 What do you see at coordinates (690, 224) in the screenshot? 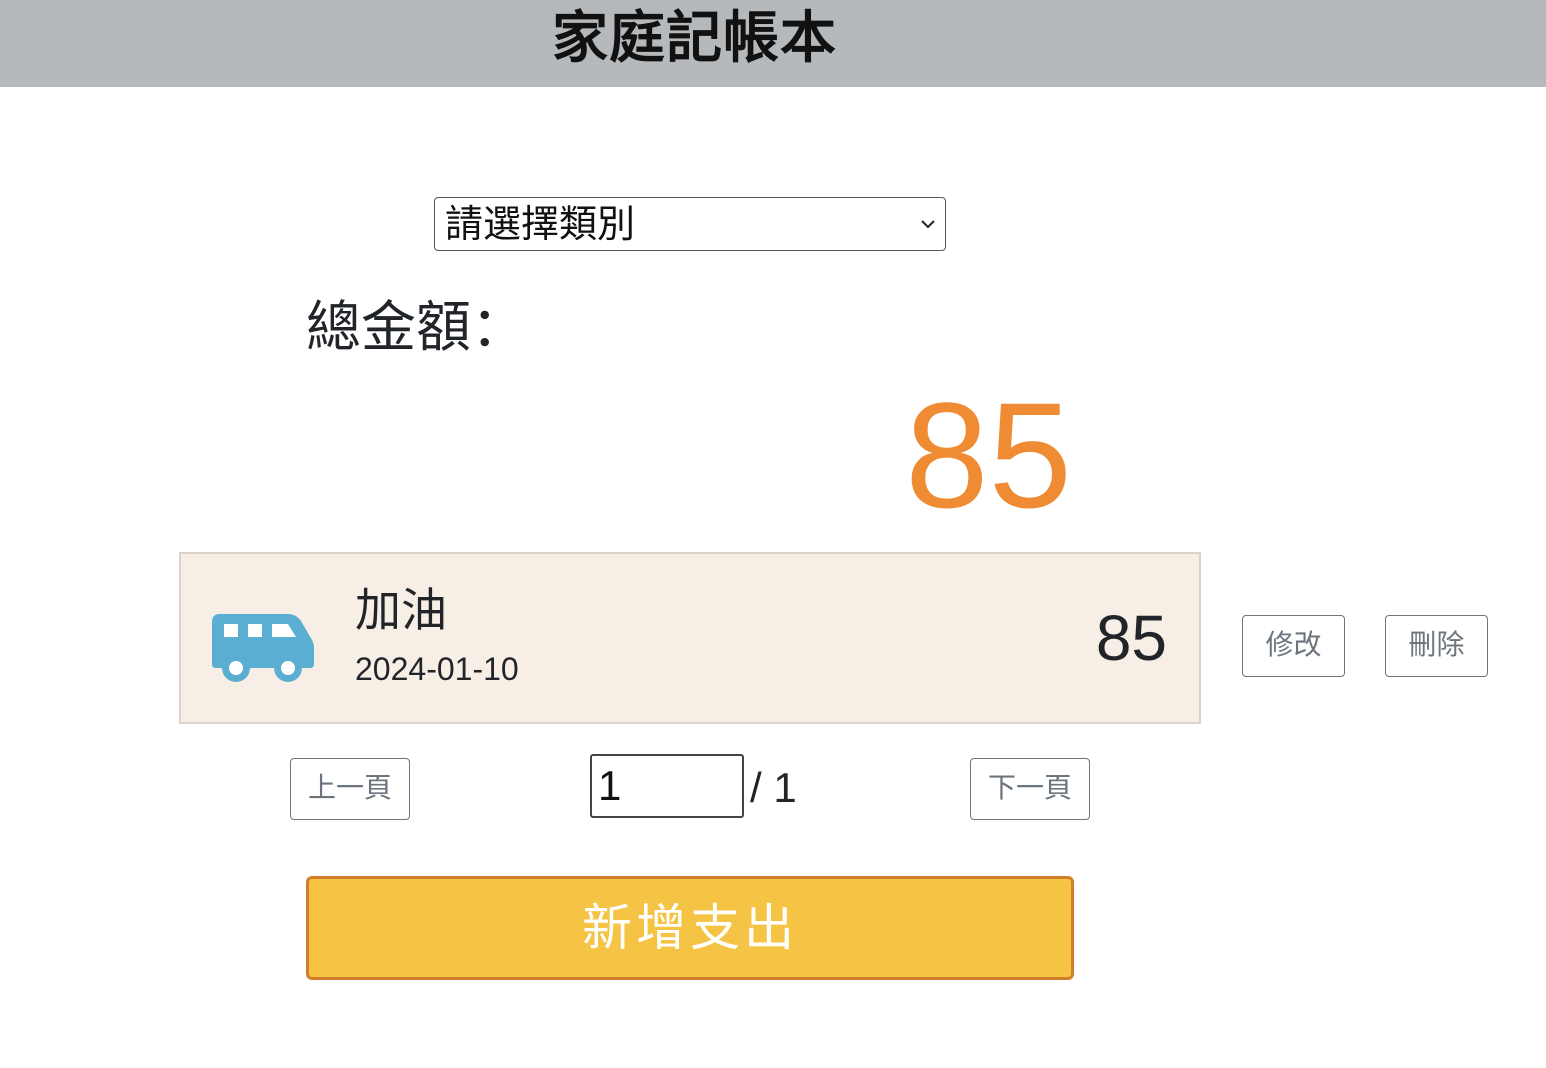
I see `category-select: 請選擇類別` at bounding box center [690, 224].